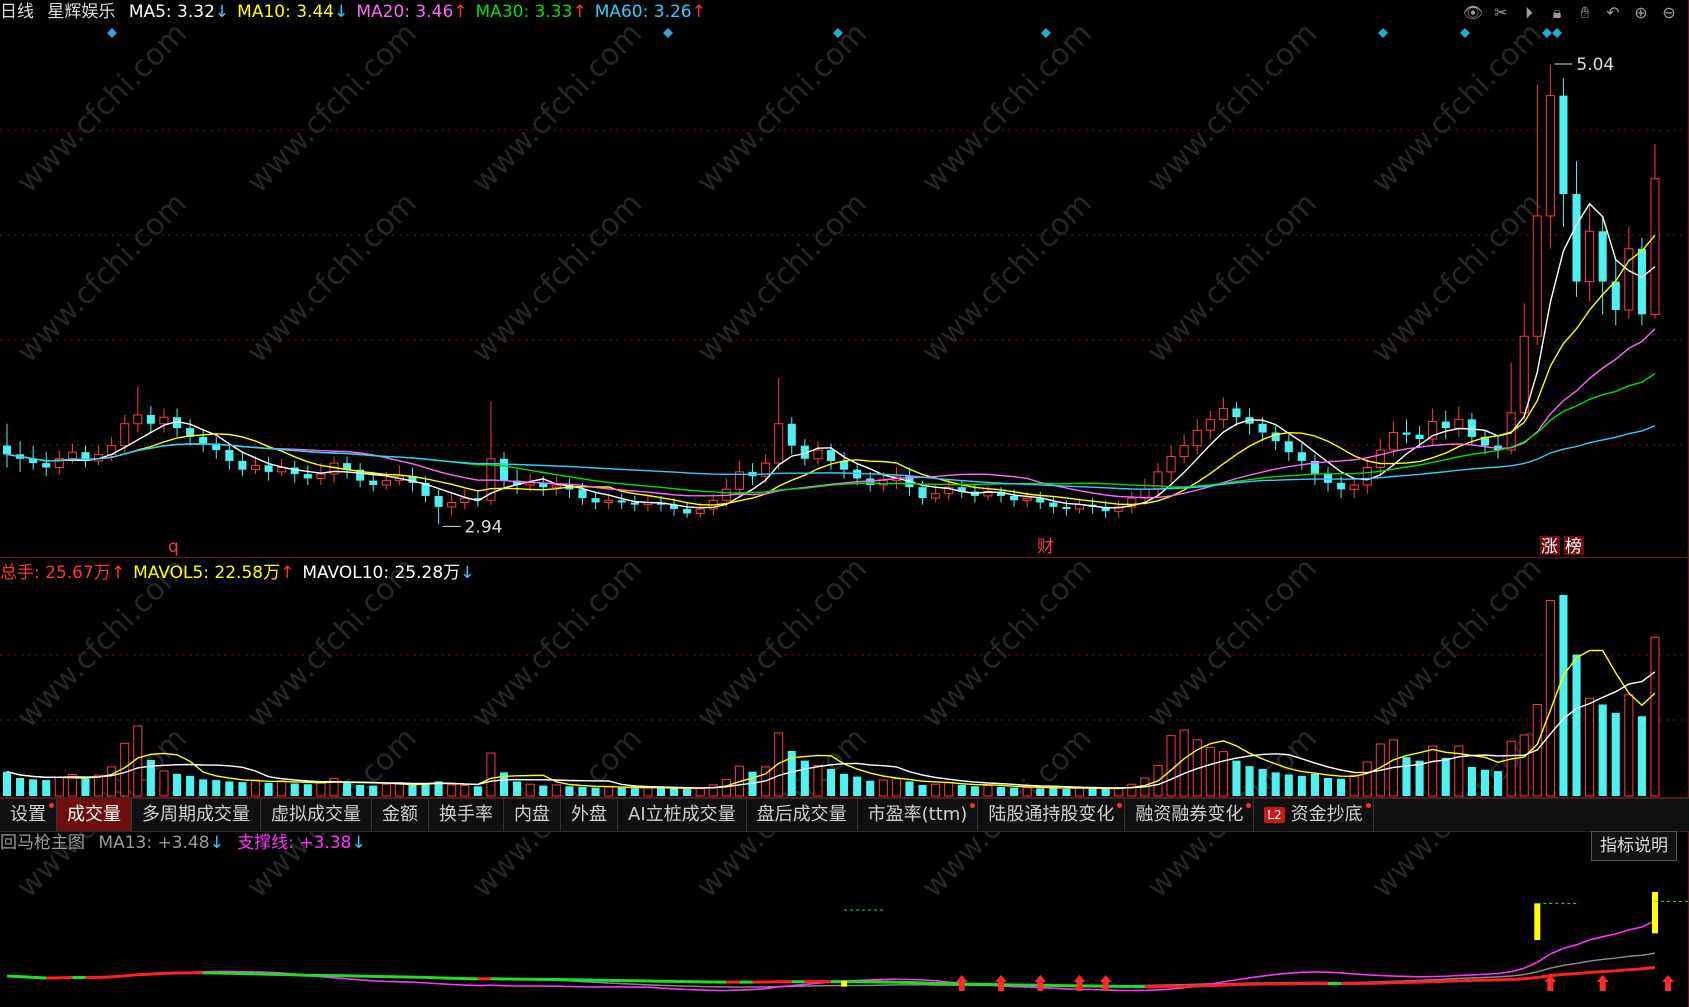  Describe the element at coordinates (1529, 13) in the screenshot. I see `play-icon: ⏵` at that location.